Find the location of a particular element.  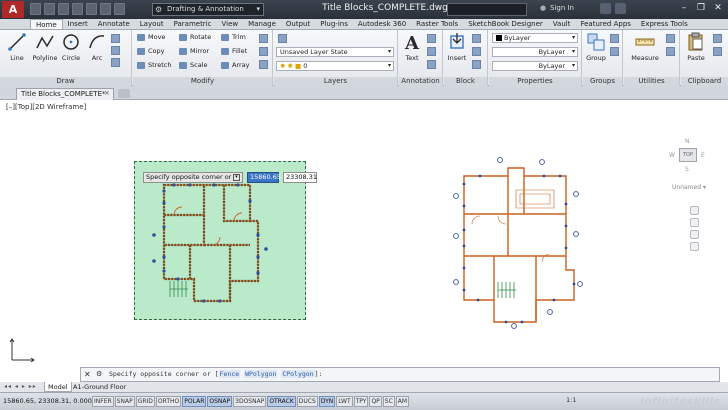

option-fence: Fence is located at coordinates (229, 374).